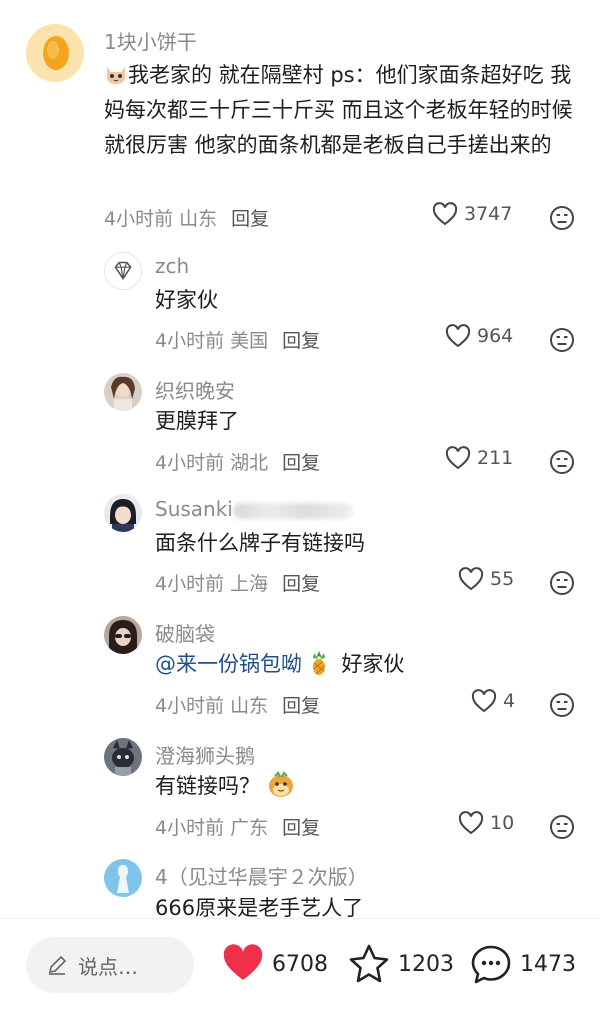  I want to click on favorite-count: 1203, so click(426, 964).